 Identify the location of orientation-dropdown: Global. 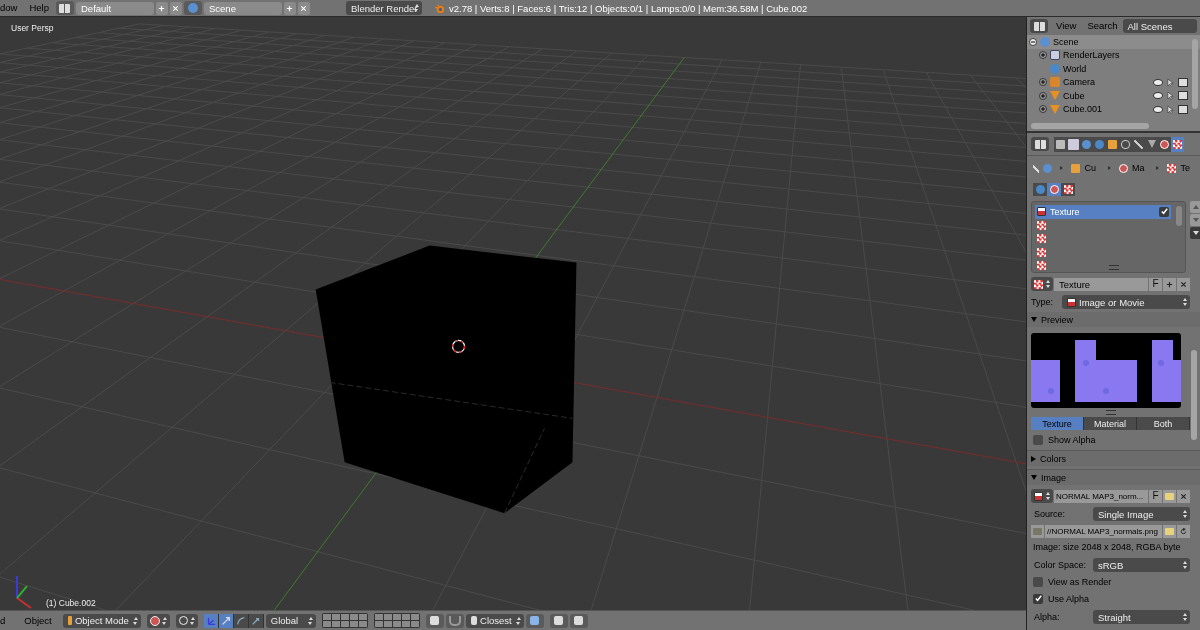
(290, 620).